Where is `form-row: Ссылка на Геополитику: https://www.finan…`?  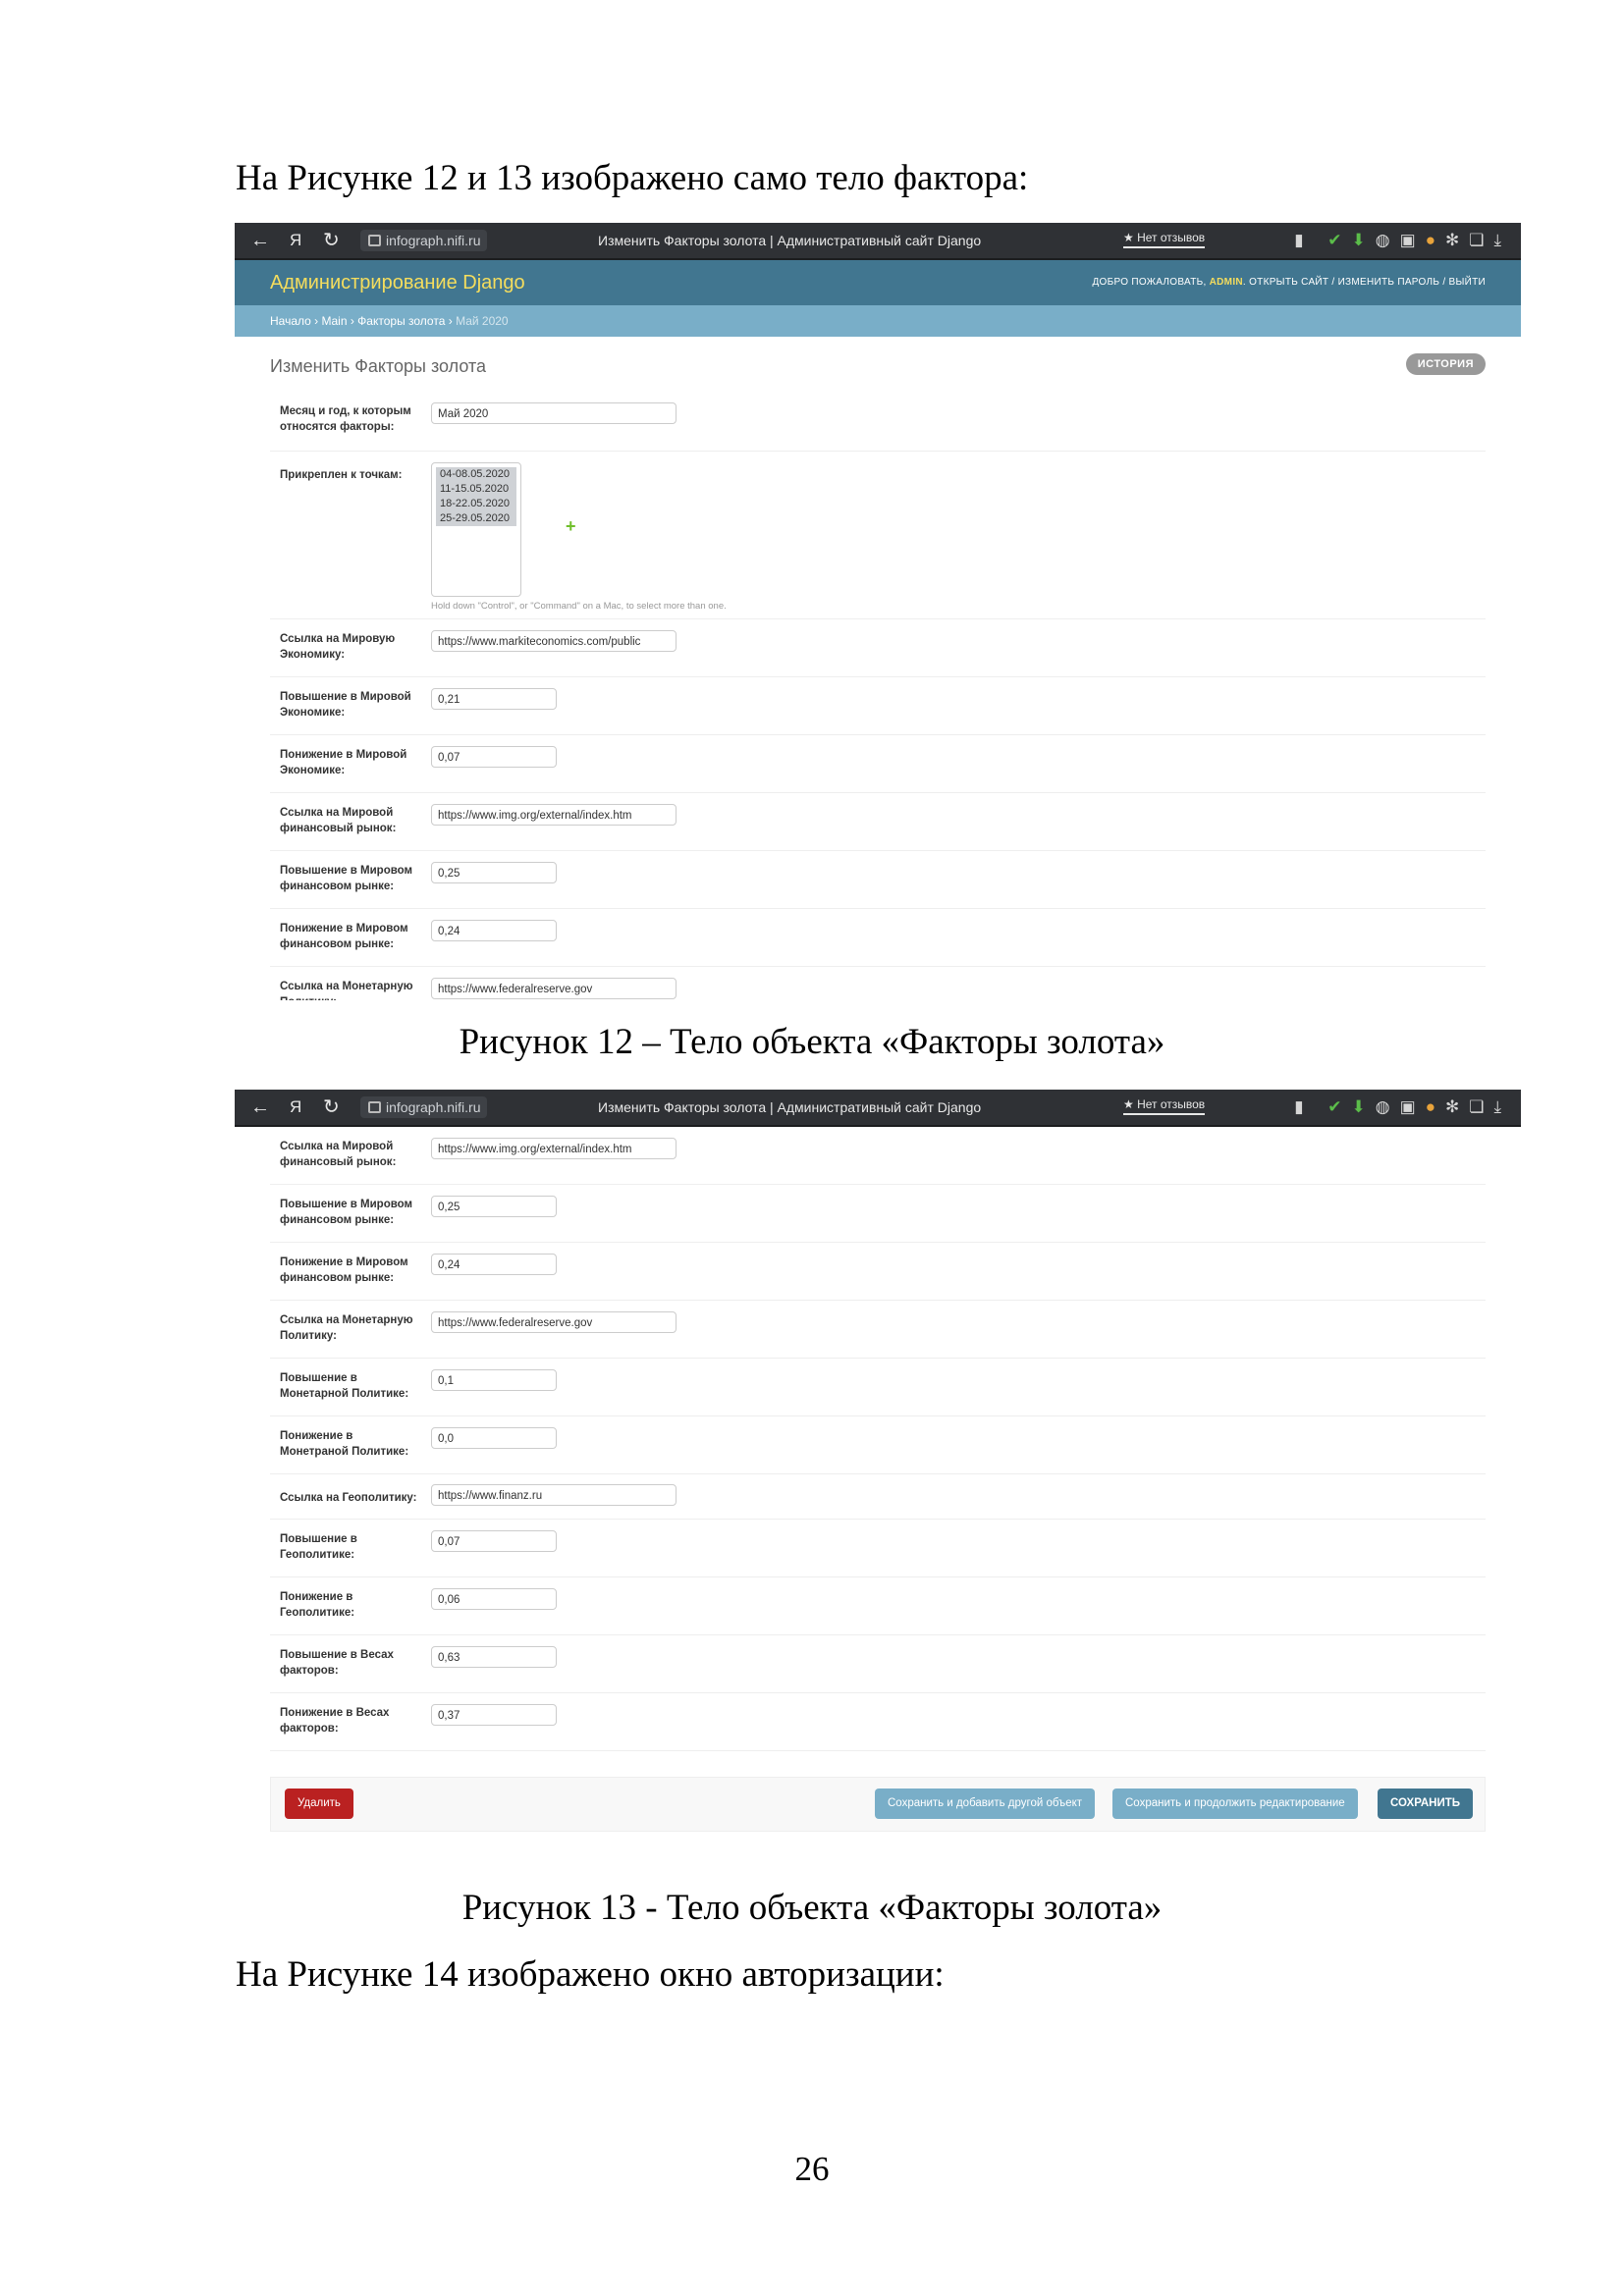 form-row: Ссылка на Геополитику: https://www.finan… is located at coordinates (878, 1497).